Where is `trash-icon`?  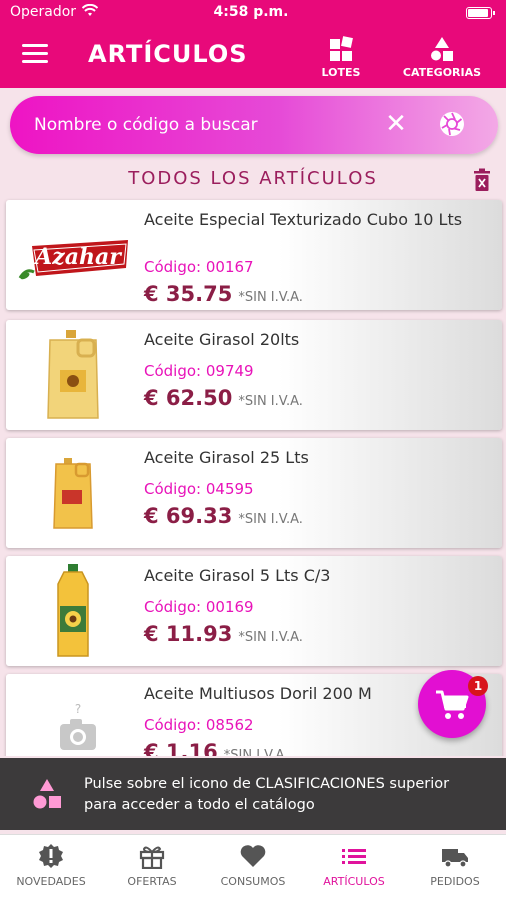 trash-icon is located at coordinates (482, 180).